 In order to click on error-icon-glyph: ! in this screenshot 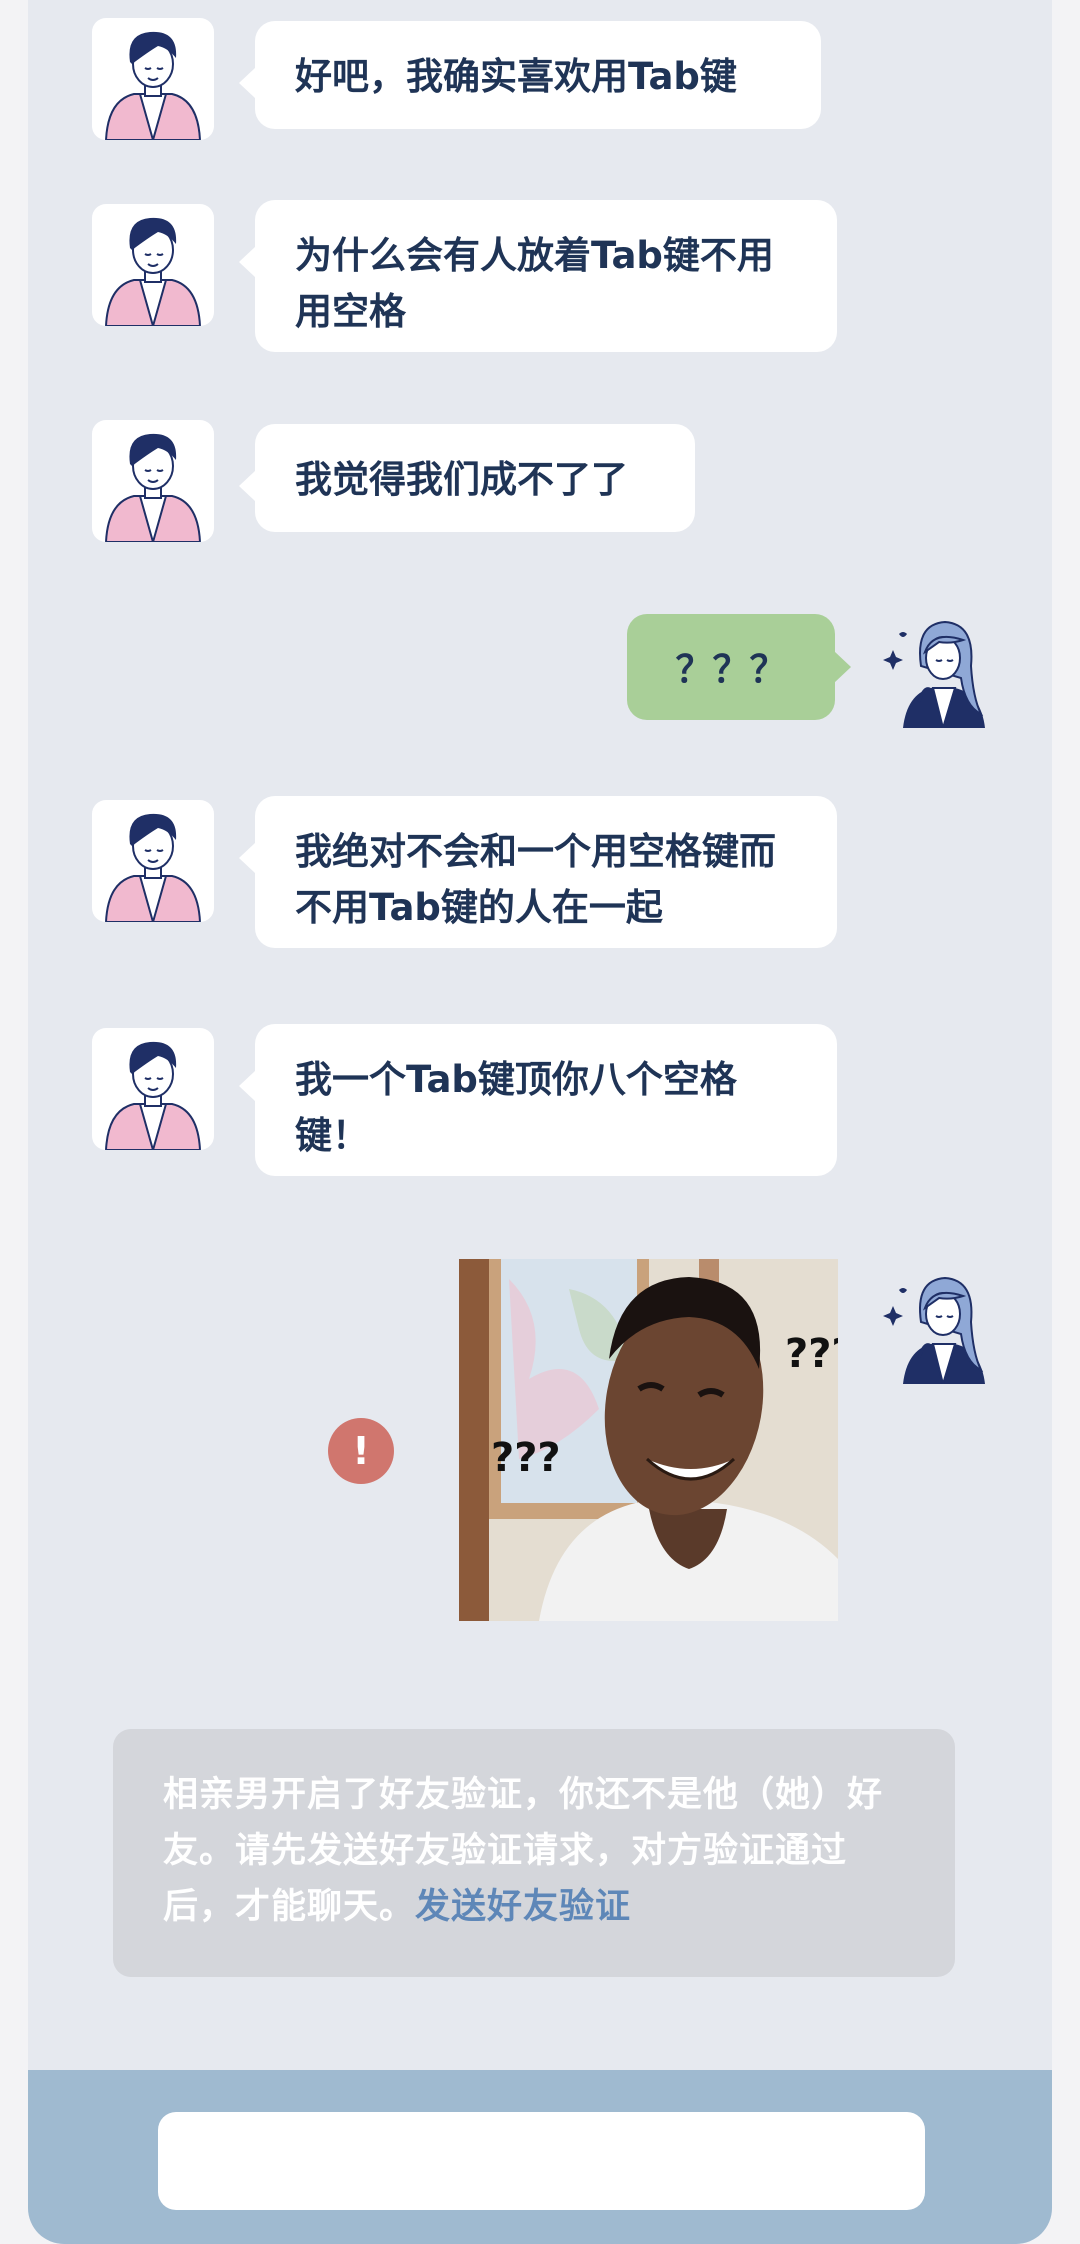, I will do `click(361, 1451)`.